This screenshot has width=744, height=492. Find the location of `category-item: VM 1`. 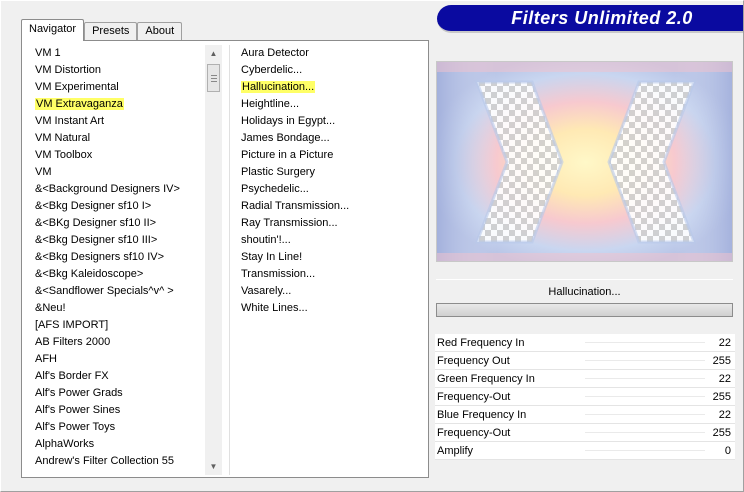

category-item: VM 1 is located at coordinates (117, 53).